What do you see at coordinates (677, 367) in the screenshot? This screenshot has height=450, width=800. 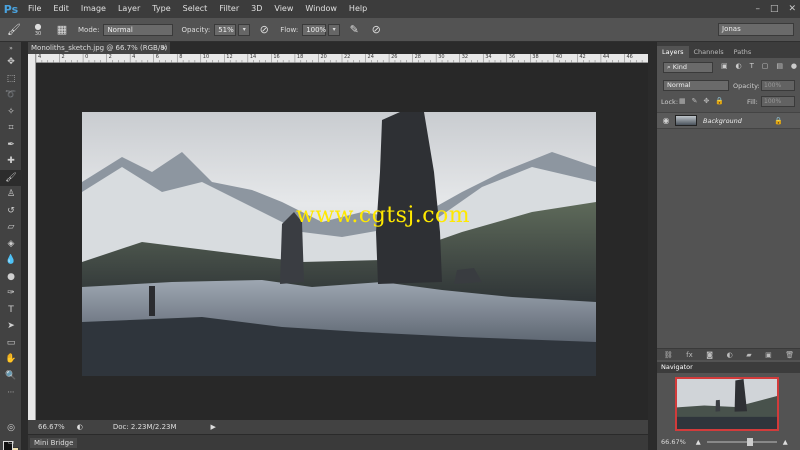 I see `navigator-title: Navigator` at bounding box center [677, 367].